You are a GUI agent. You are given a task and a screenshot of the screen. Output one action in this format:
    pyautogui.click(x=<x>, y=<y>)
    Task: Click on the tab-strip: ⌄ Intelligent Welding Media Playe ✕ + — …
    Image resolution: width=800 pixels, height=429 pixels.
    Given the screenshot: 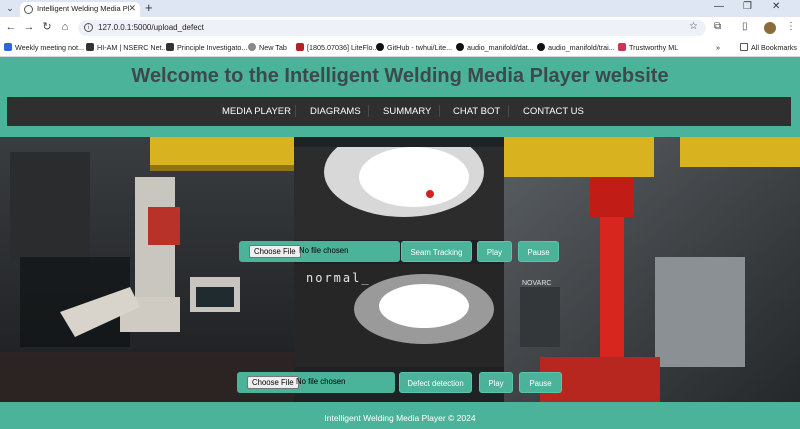 What is the action you would take?
    pyautogui.click(x=400, y=8)
    